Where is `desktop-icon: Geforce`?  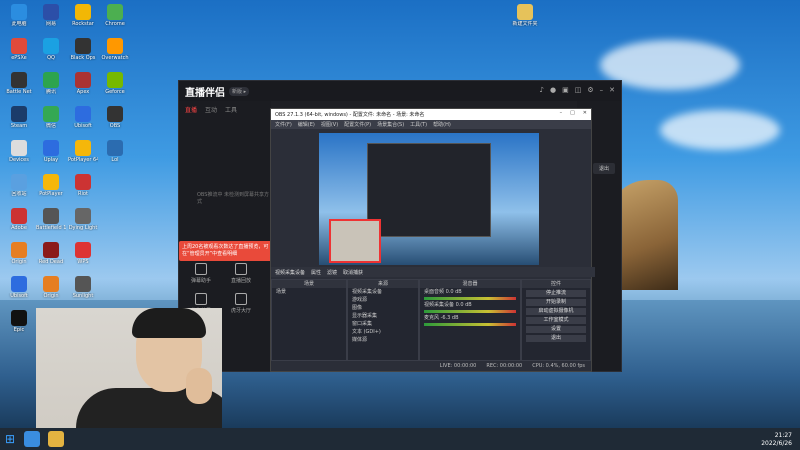
desktop-icon: Geforce is located at coordinates (115, 83).